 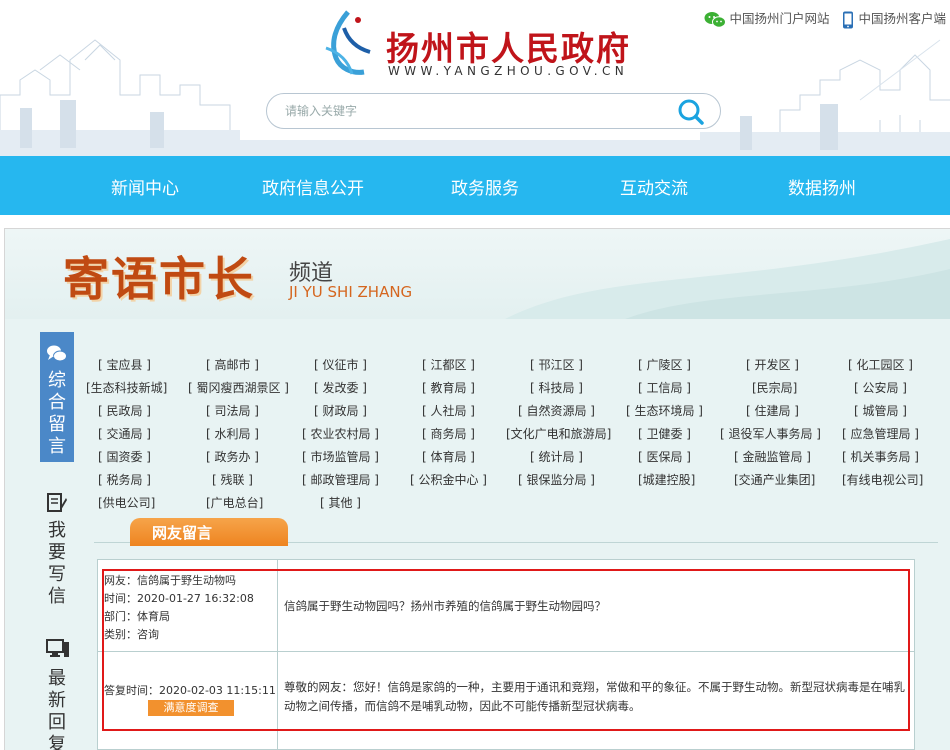 I want to click on side-tabs: 综合留言 我要写信 最新回复, so click(x=57, y=541).